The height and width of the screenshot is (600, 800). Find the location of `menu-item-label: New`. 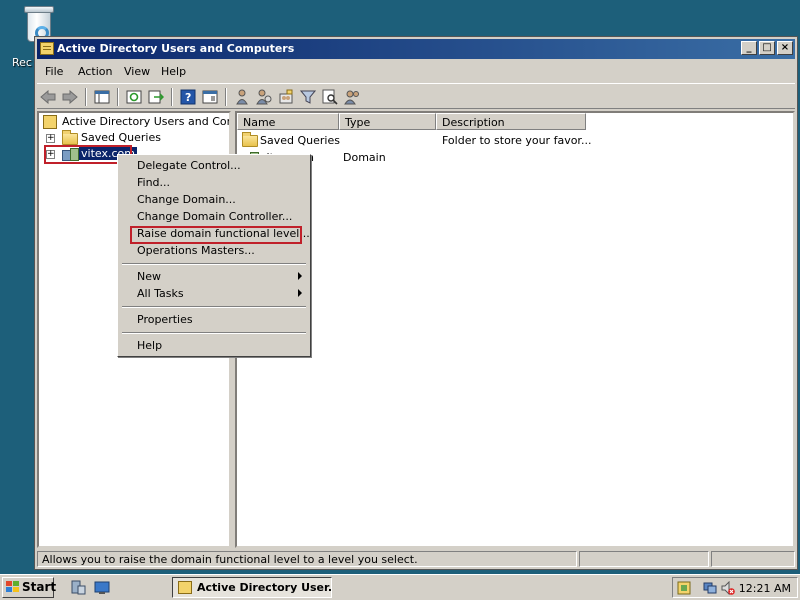

menu-item-label: New is located at coordinates (149, 276).